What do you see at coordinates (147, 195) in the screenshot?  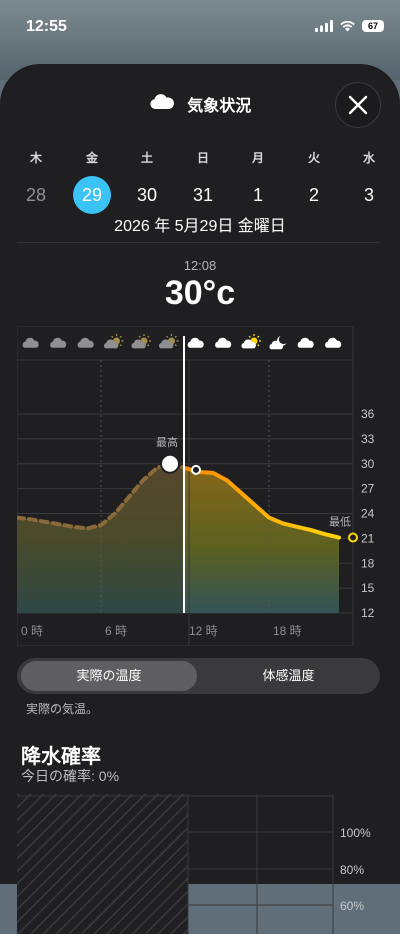 I see `day-number: 30` at bounding box center [147, 195].